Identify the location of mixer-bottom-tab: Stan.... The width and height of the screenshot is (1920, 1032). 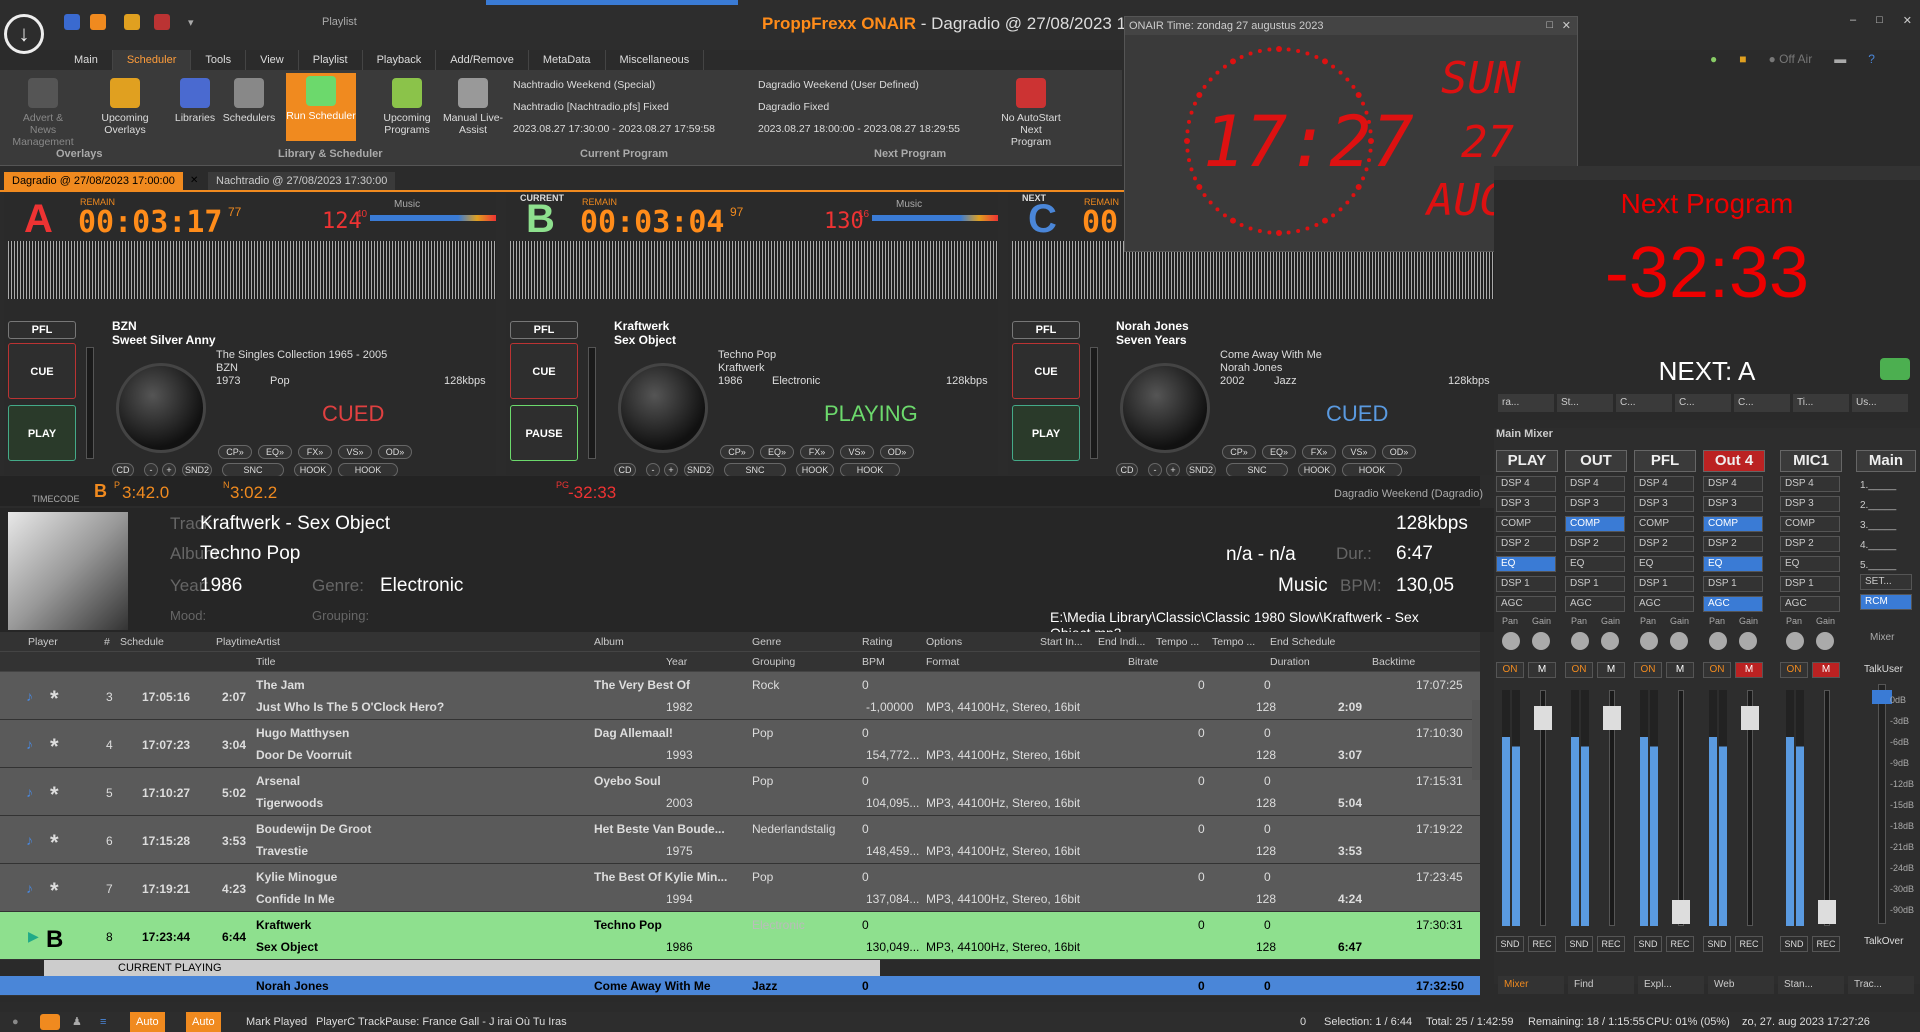
(1811, 985).